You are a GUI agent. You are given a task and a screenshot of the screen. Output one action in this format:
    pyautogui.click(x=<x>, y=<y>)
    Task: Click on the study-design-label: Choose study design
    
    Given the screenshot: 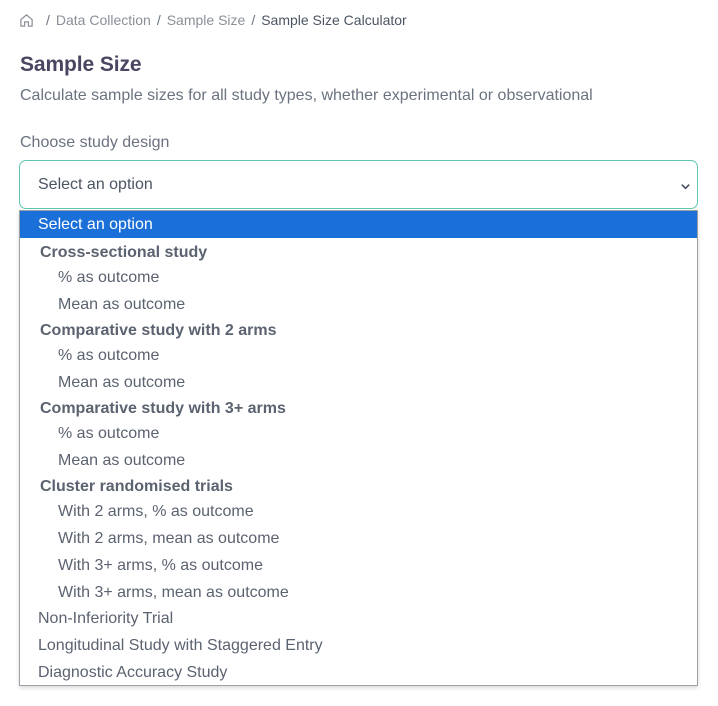 What is the action you would take?
    pyautogui.click(x=95, y=142)
    